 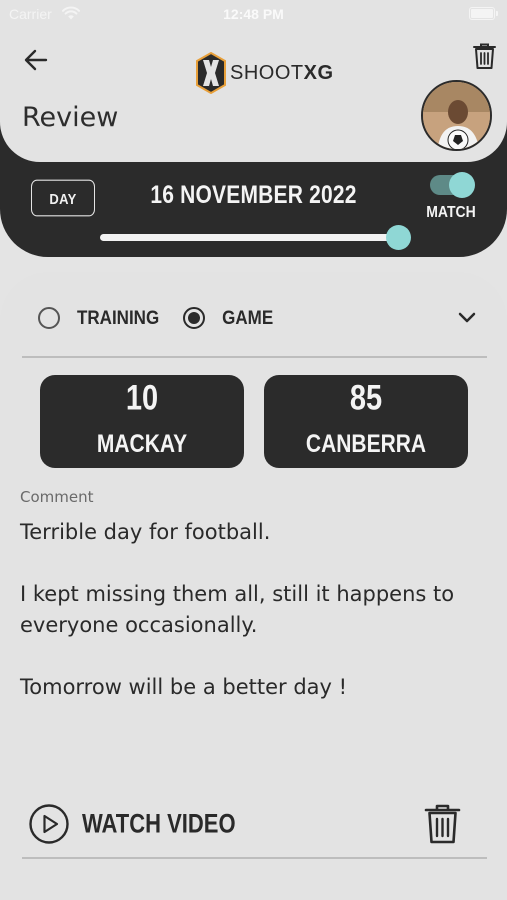 I want to click on comment-label: Comment, so click(x=57, y=497).